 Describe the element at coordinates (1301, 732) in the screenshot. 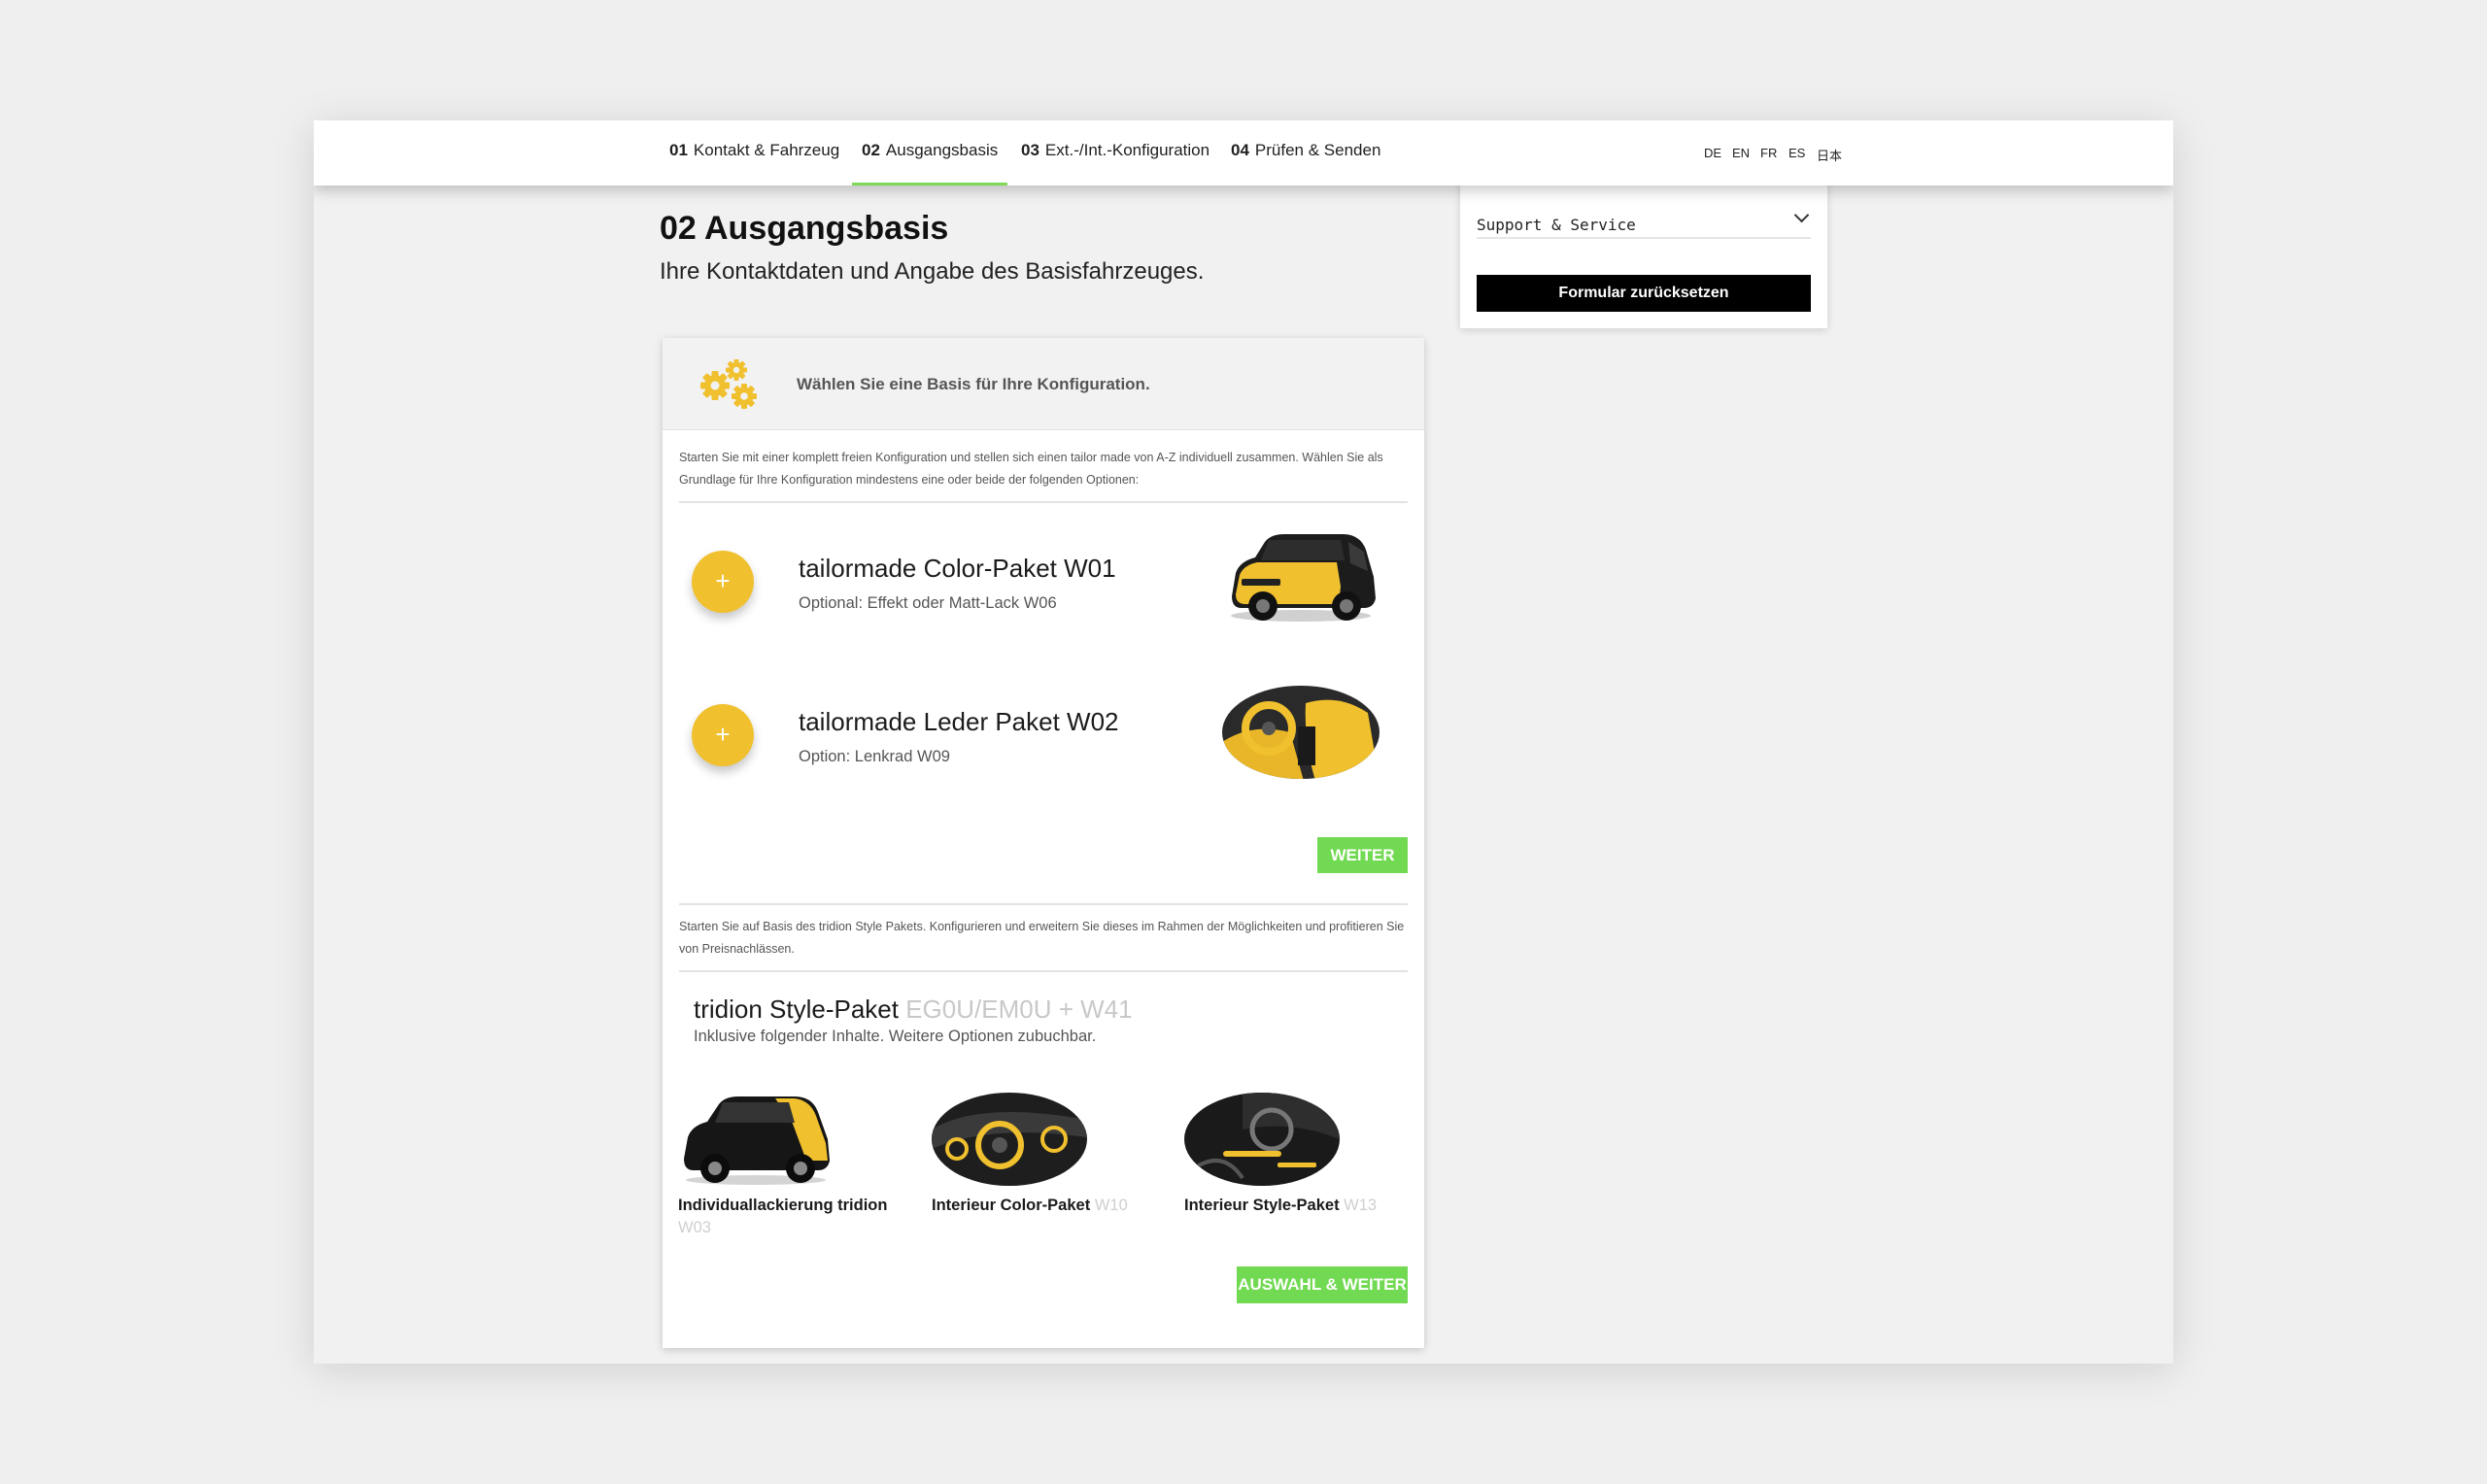

I see `yellow-interior-image` at that location.